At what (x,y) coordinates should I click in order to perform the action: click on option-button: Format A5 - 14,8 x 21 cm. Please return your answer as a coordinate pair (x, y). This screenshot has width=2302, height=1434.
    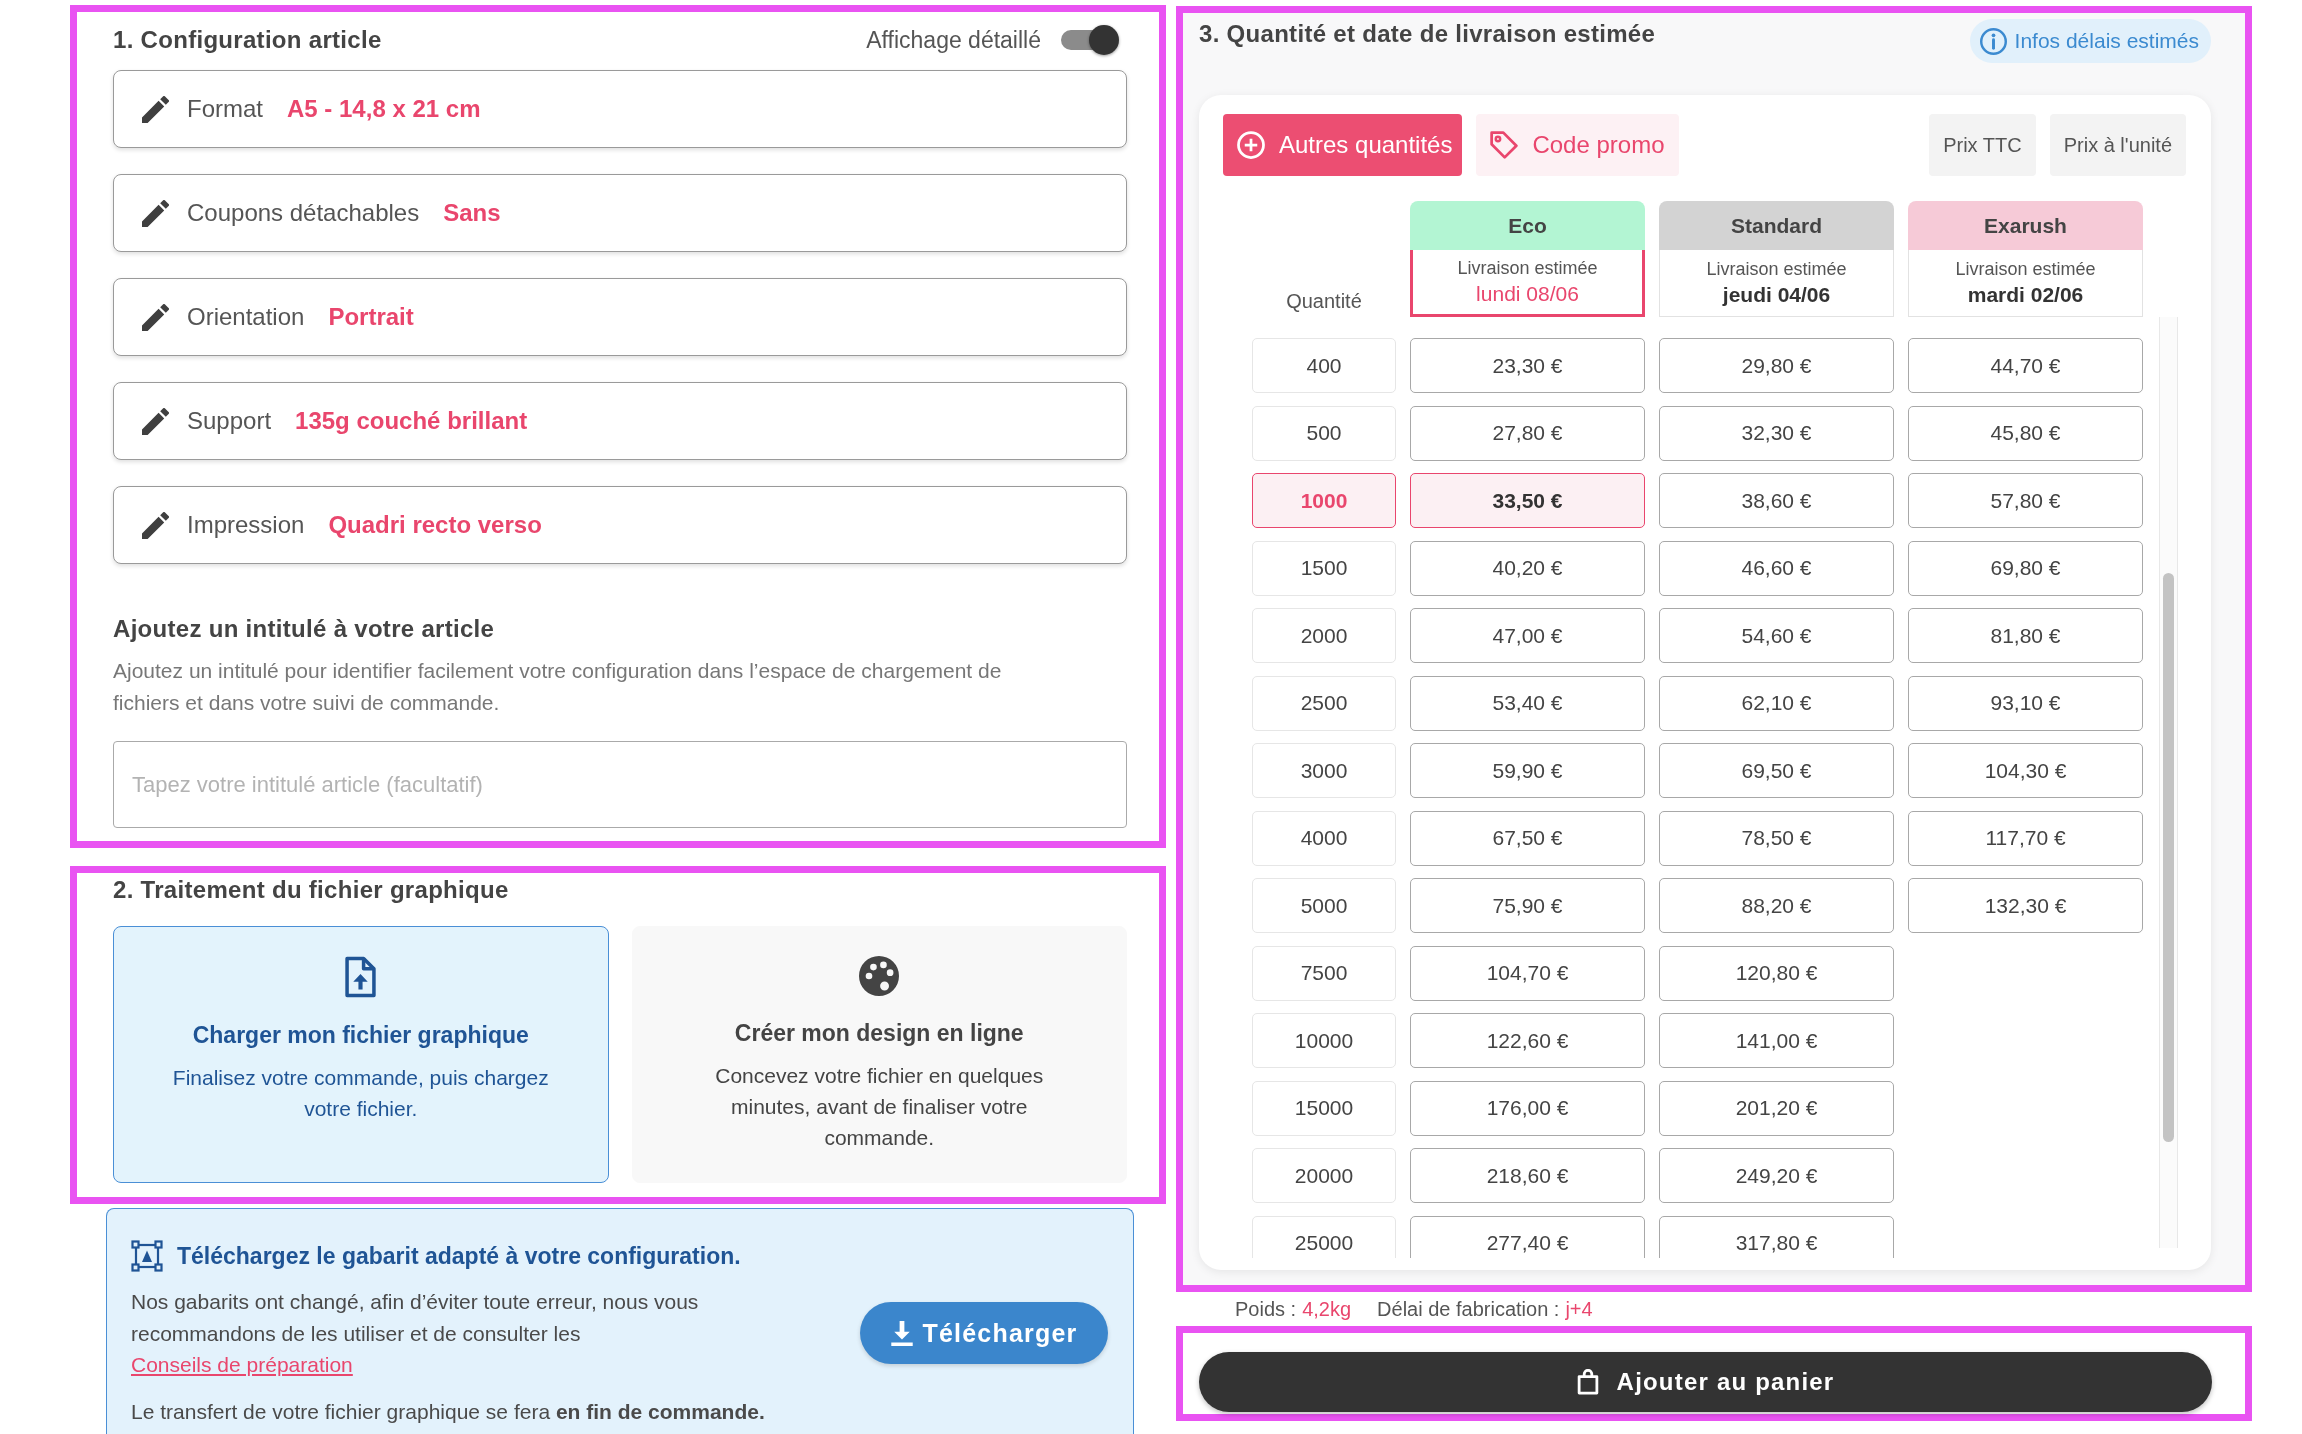
    Looking at the image, I should click on (620, 109).